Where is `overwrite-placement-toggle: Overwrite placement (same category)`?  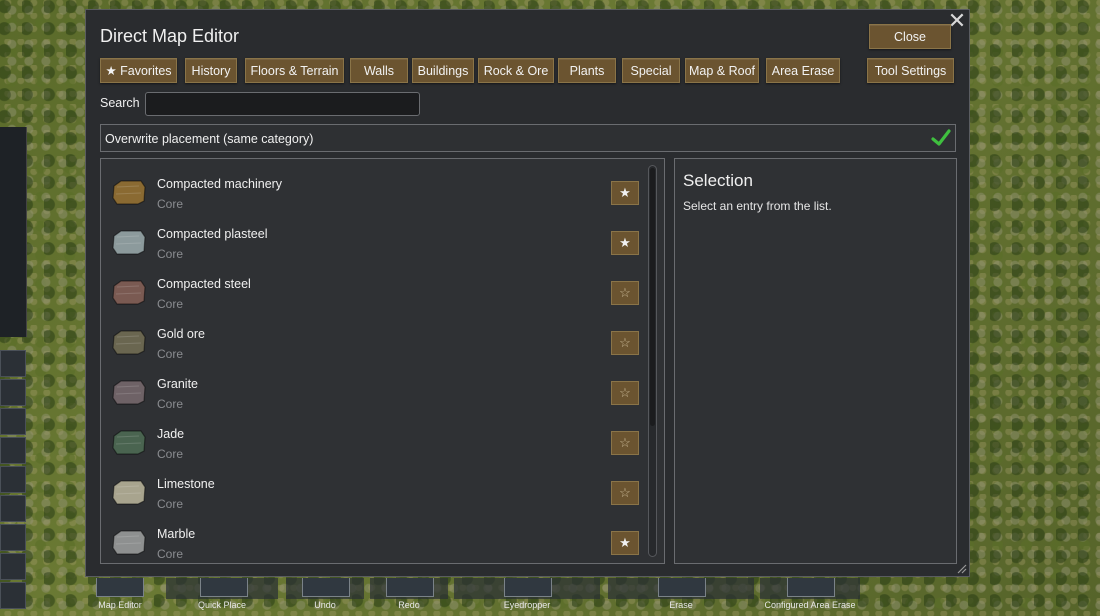 overwrite-placement-toggle: Overwrite placement (same category) is located at coordinates (528, 138).